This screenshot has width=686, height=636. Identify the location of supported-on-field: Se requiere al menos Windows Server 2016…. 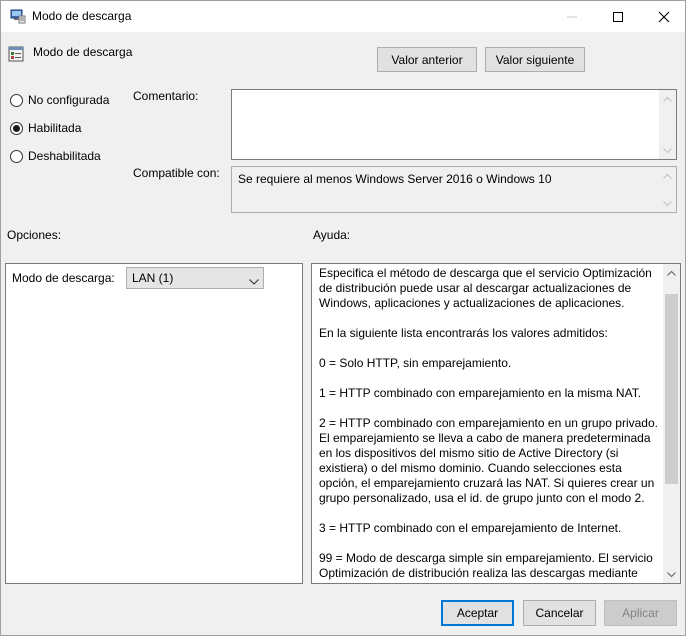
(454, 189).